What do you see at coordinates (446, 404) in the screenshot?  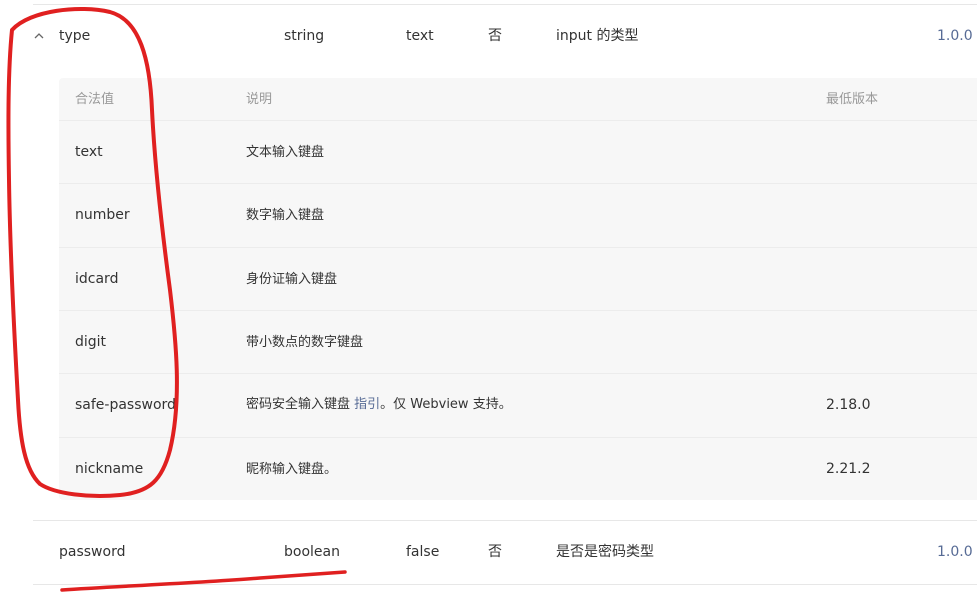 I see `desc-text: 。仅 Webview 支持。` at bounding box center [446, 404].